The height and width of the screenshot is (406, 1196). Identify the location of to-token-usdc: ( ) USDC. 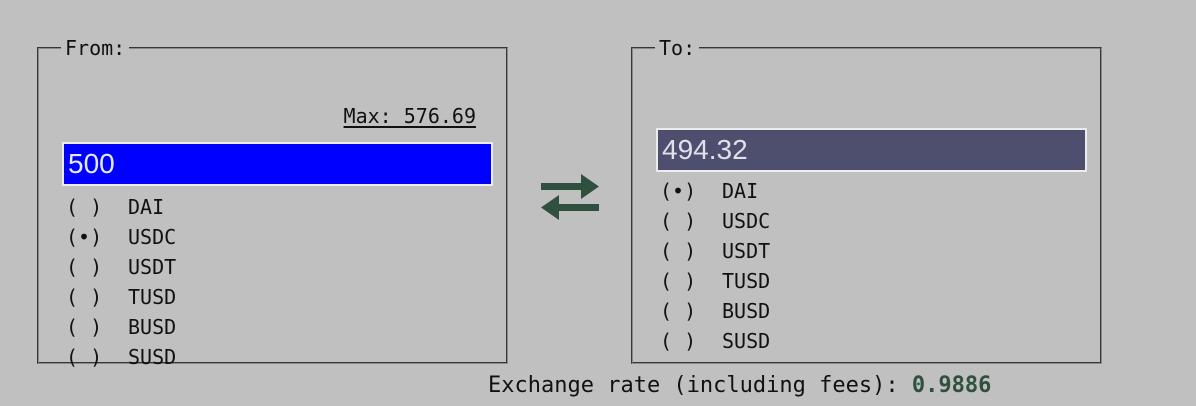
(715, 221).